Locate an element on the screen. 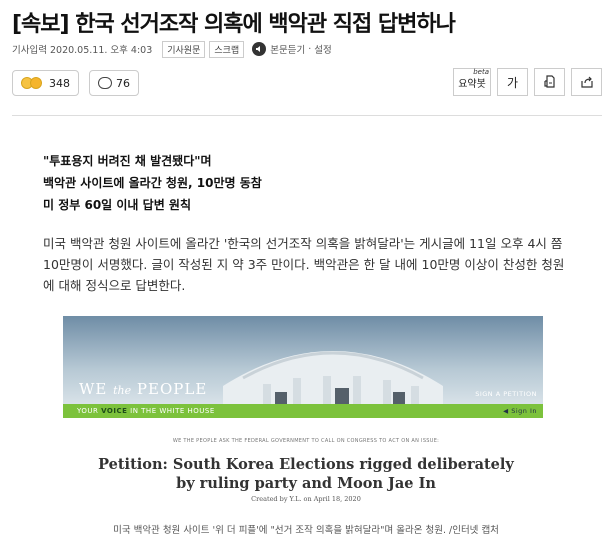  summary-bot-label: 요약봇 is located at coordinates (472, 84).